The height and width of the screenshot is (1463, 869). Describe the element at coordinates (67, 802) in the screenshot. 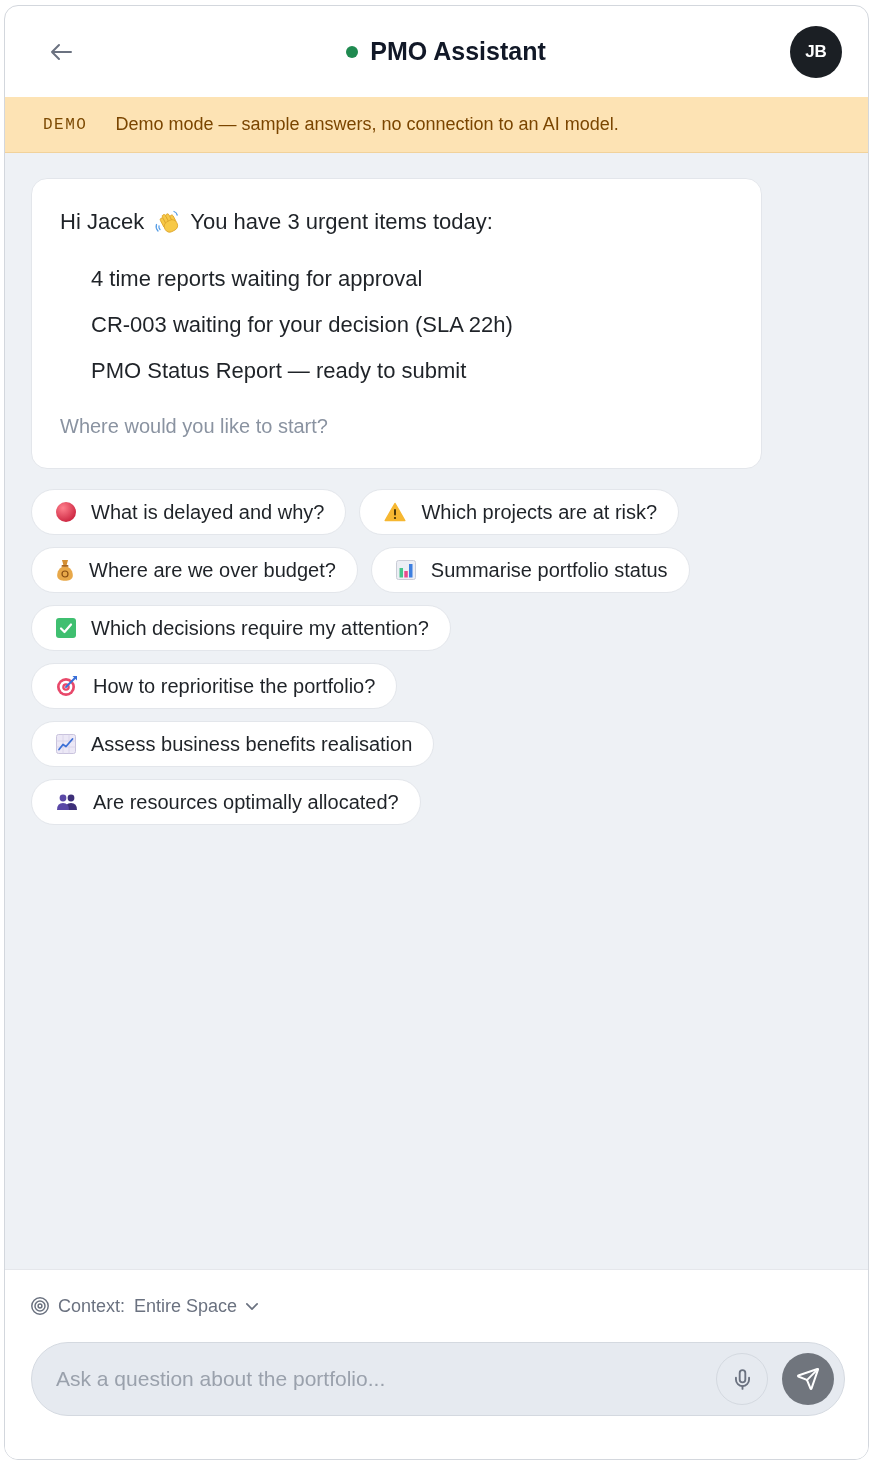

I see `people-icon` at that location.